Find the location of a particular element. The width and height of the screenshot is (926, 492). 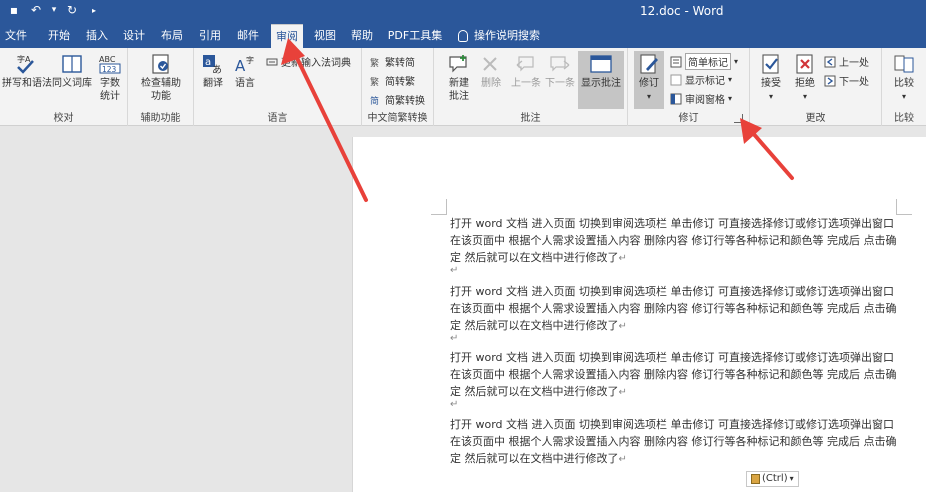

tab-mailings: 邮件 is located at coordinates (248, 36).